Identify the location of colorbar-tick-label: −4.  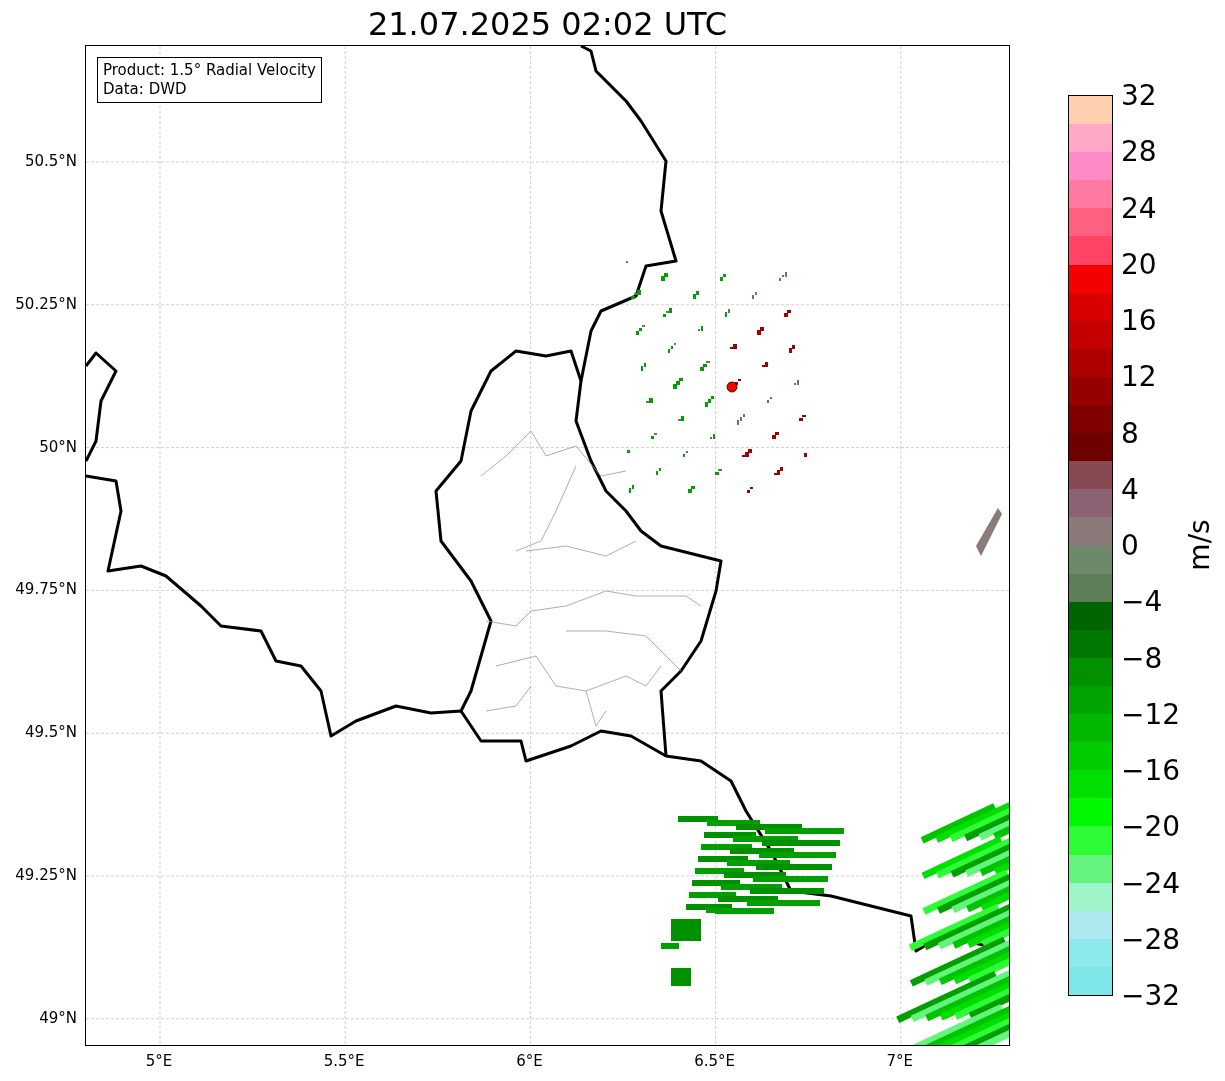
(1142, 602).